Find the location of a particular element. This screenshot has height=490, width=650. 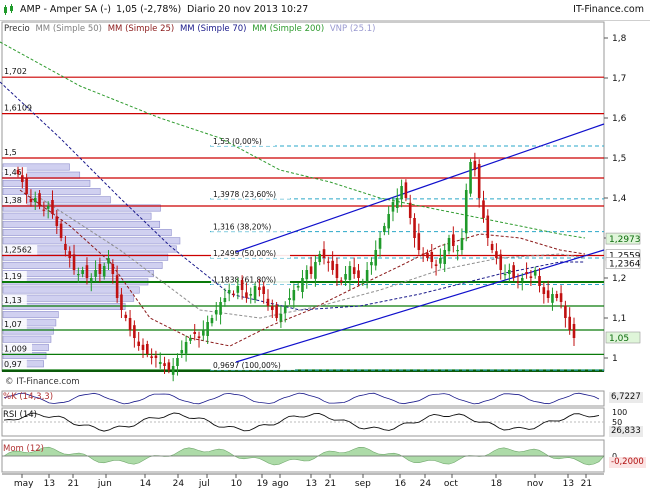

legend-mm200: MM (Simple 200) is located at coordinates (288, 29).